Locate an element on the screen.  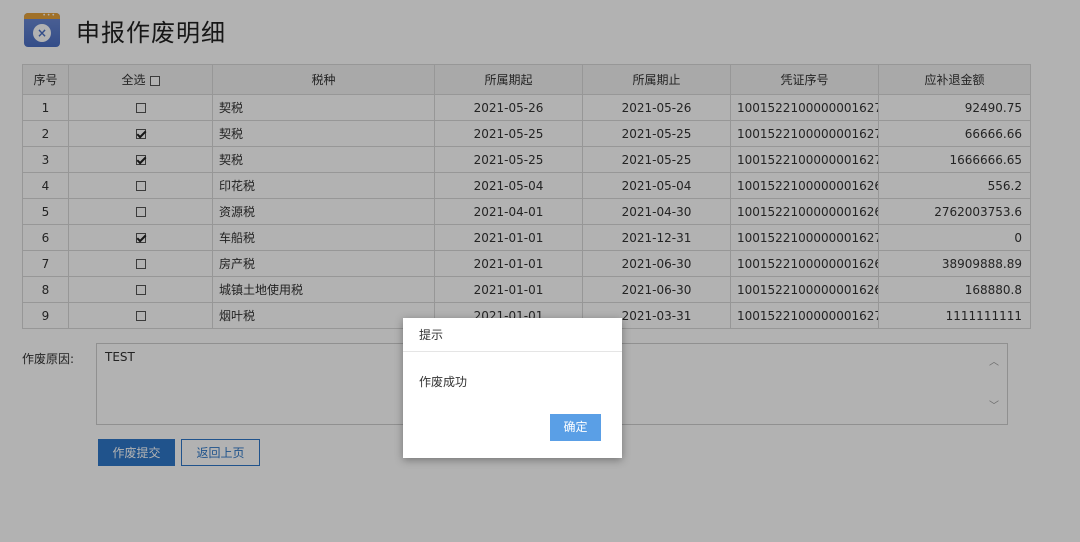
dialog-title: 提示 is located at coordinates (512, 335).